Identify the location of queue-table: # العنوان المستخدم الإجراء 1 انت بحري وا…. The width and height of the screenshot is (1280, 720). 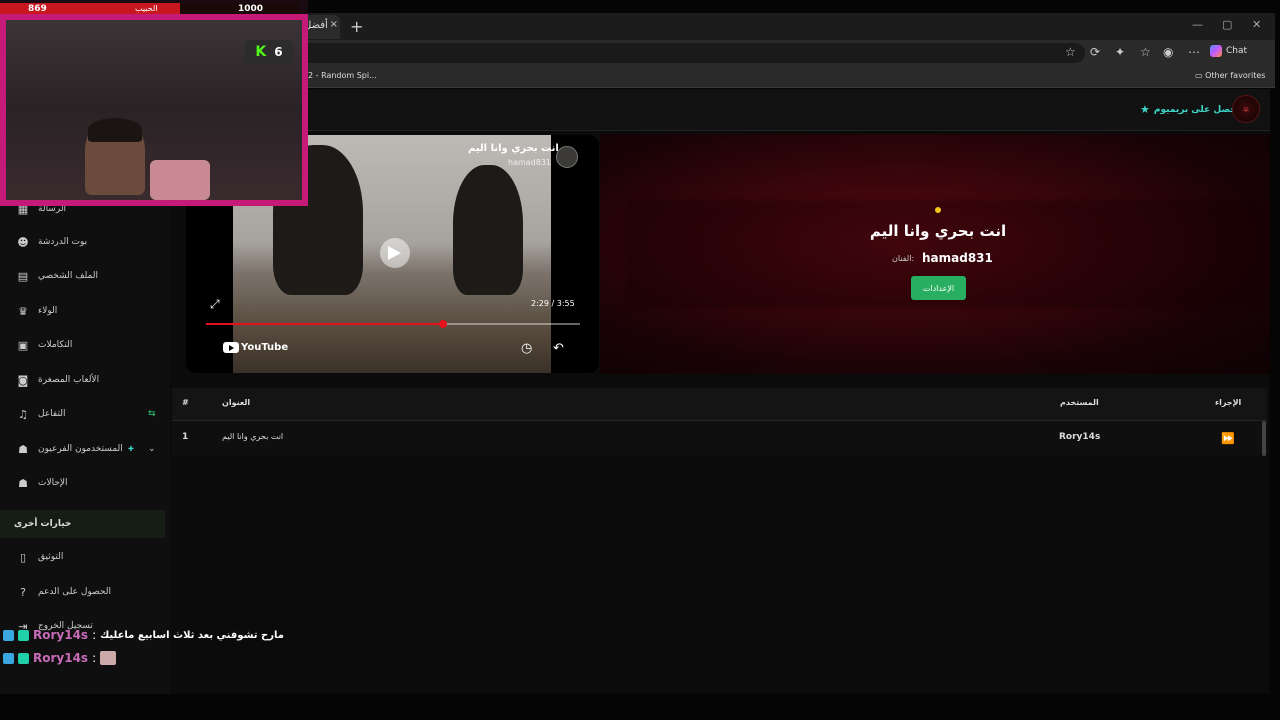
(719, 422).